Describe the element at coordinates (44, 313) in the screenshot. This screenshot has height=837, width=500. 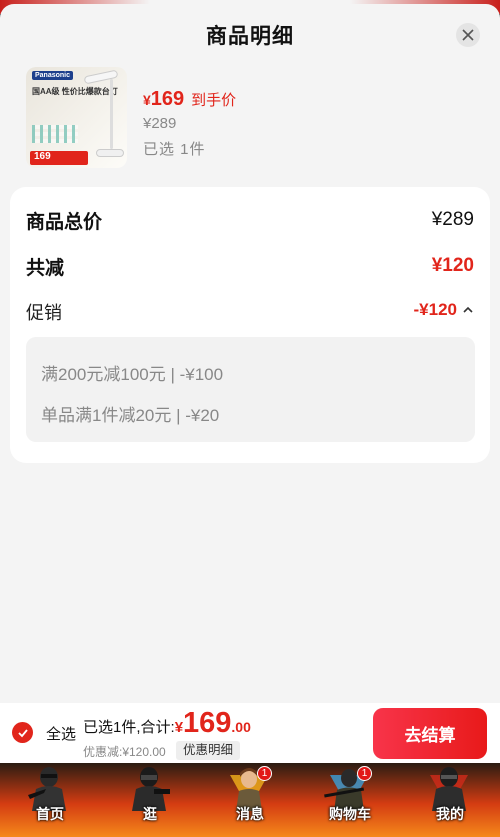
I see `promo-label: 促销` at that location.